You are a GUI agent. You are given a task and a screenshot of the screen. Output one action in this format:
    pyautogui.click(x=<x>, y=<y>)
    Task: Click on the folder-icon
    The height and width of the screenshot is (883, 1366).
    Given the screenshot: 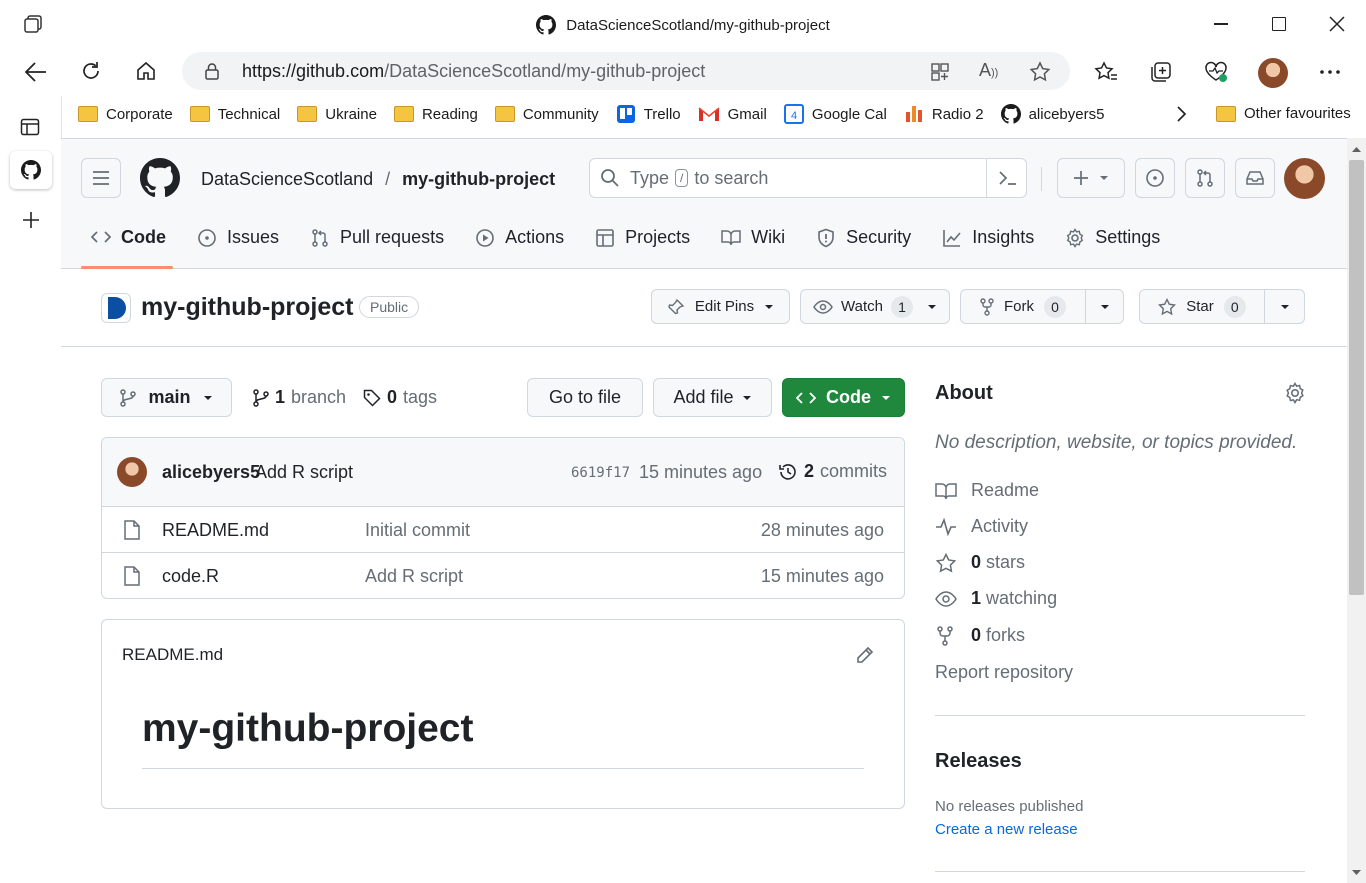 What is the action you would take?
    pyautogui.click(x=88, y=114)
    